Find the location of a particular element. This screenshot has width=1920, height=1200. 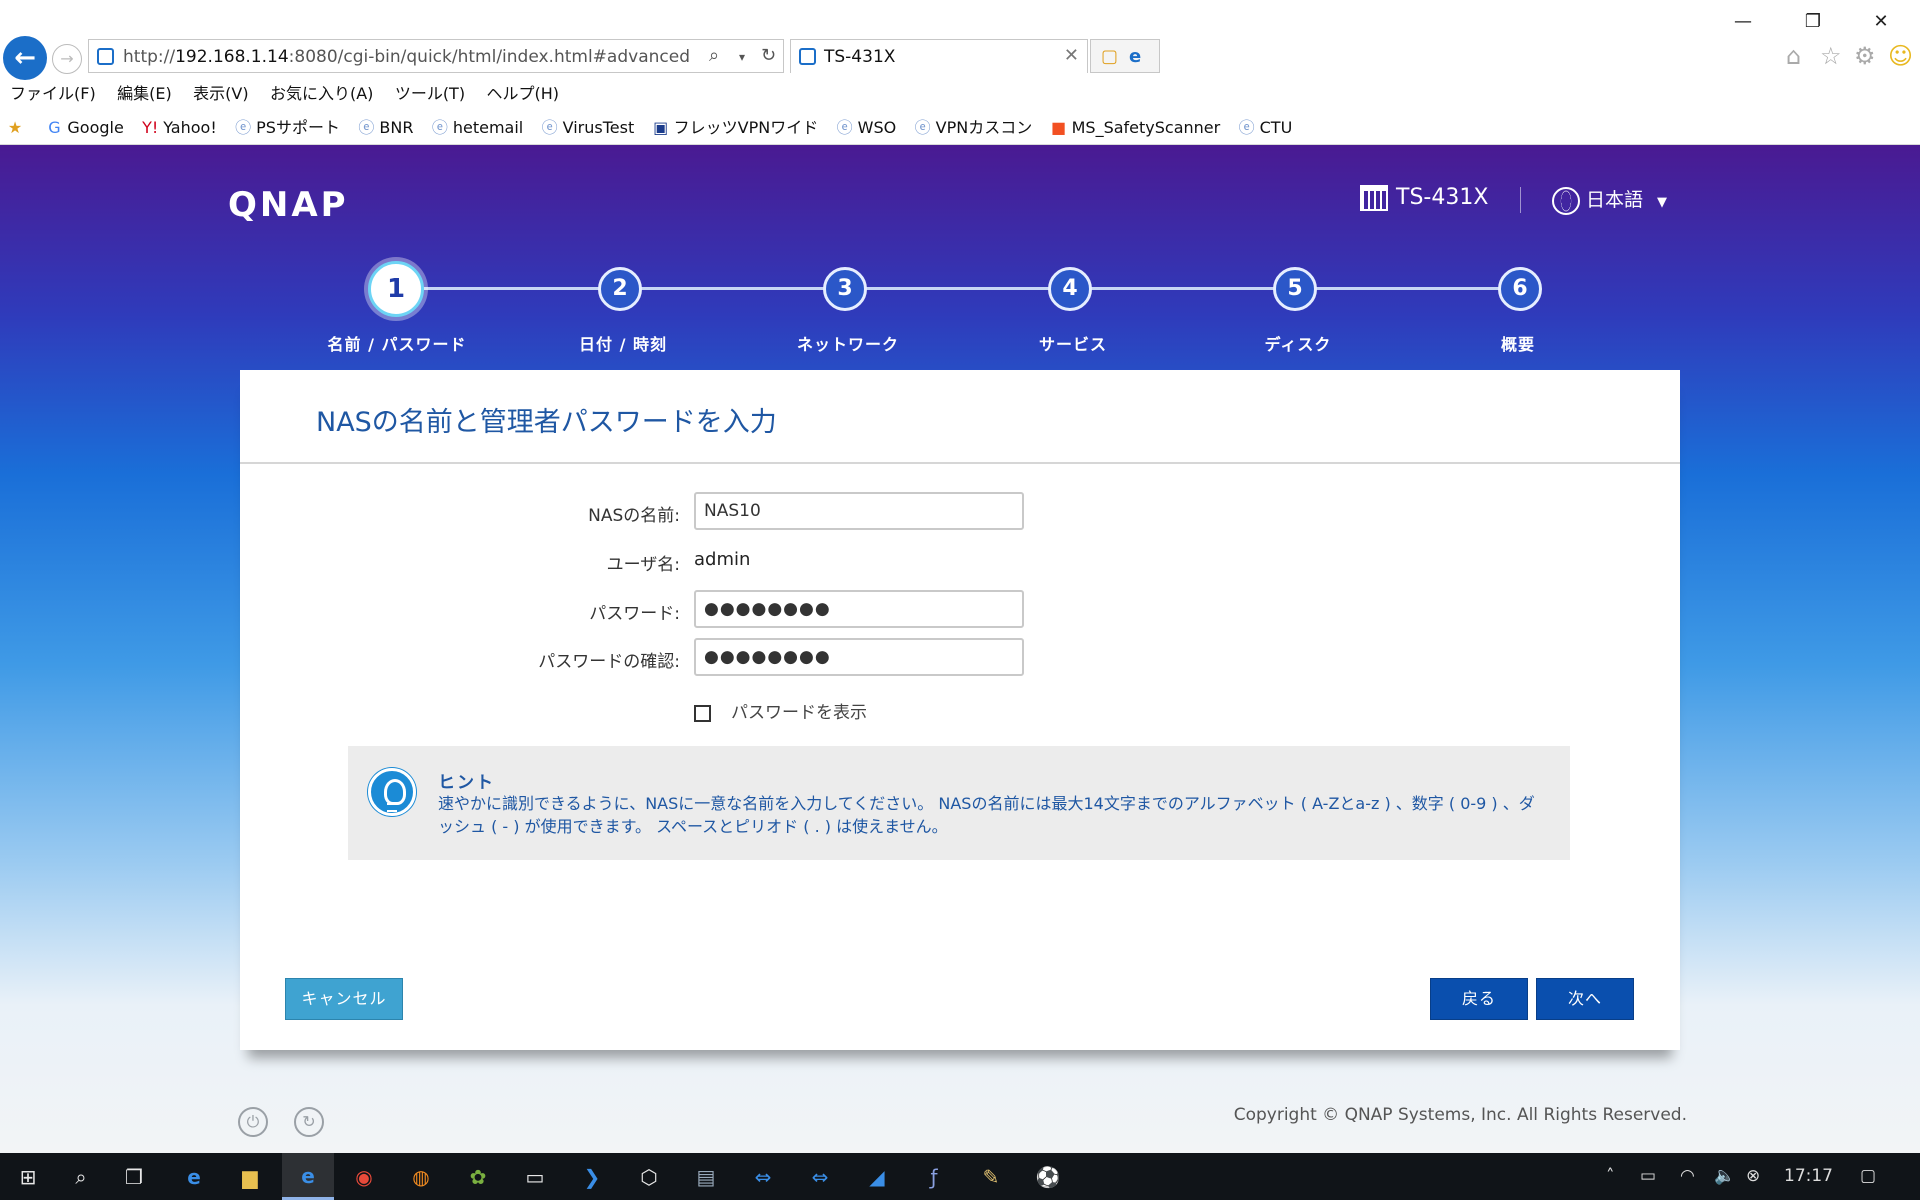

fav-wso: ⓔ WSO is located at coordinates (866, 126).